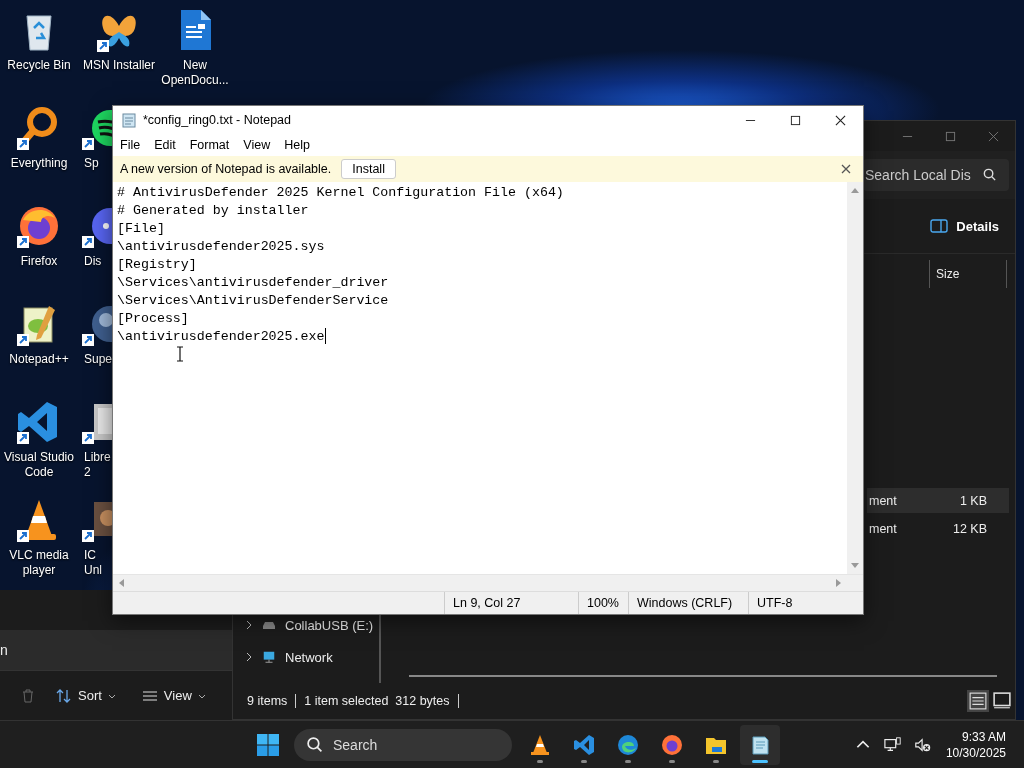  I want to click on desktop-icon-label: Supe, so click(97, 359).